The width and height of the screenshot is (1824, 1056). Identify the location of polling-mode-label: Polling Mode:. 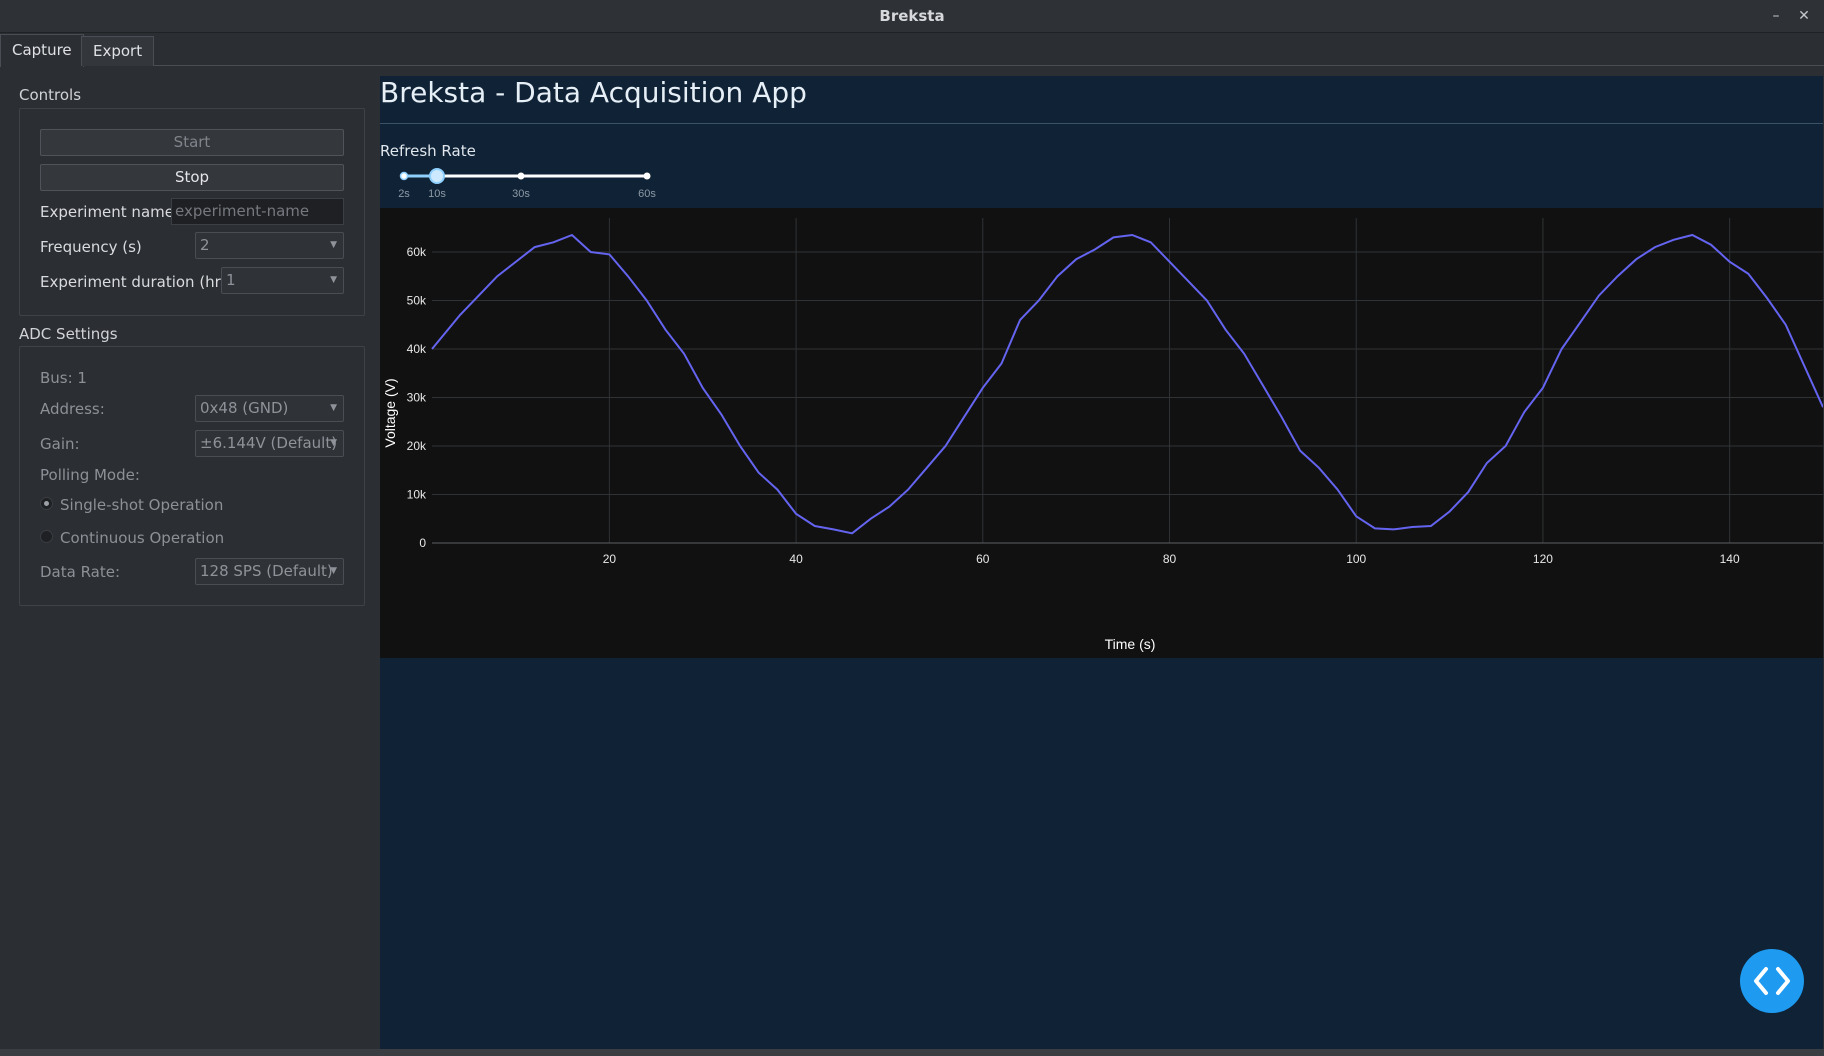
(90, 475).